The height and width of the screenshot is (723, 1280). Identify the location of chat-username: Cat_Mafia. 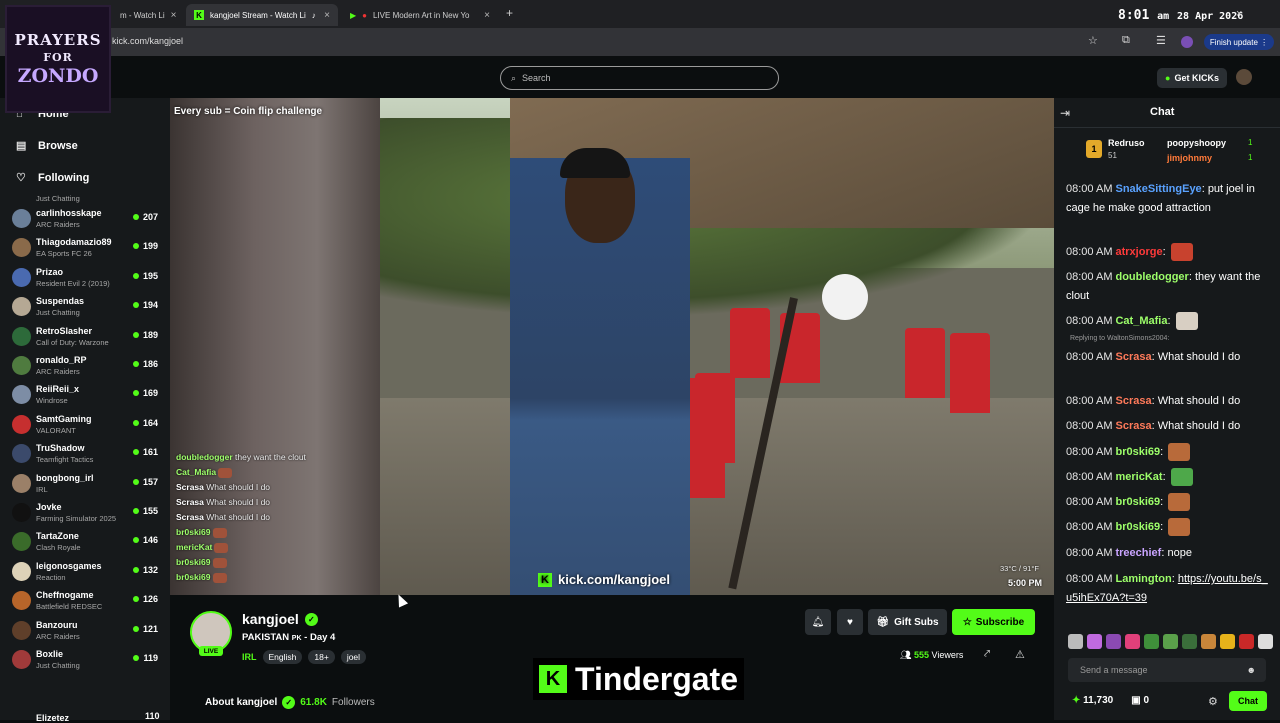
(1141, 321).